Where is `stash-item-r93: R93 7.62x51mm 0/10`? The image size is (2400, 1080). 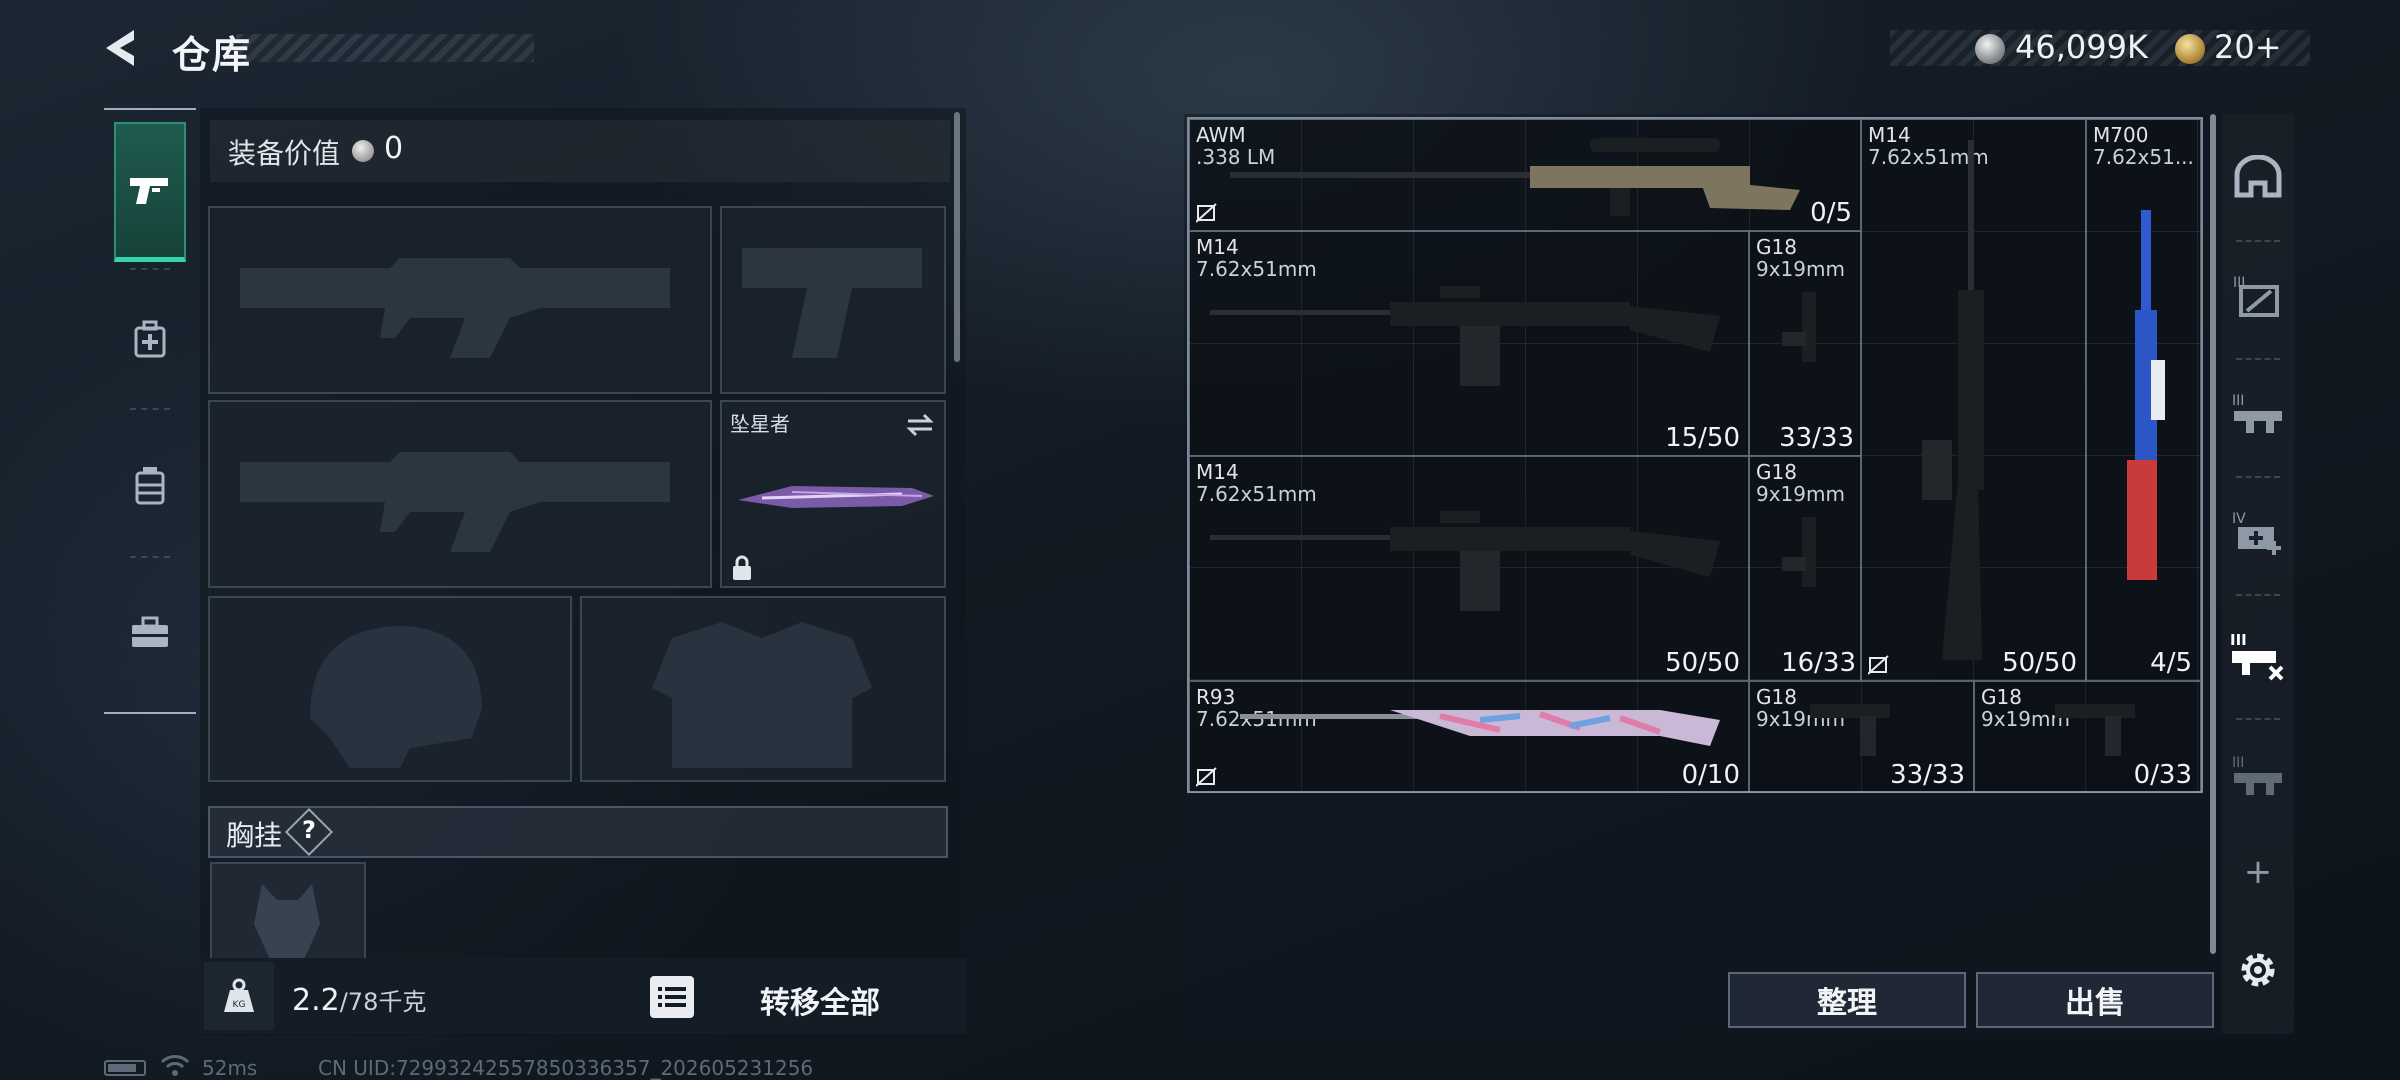
stash-item-r93: R93 7.62x51mm 0/10 is located at coordinates (1469, 737).